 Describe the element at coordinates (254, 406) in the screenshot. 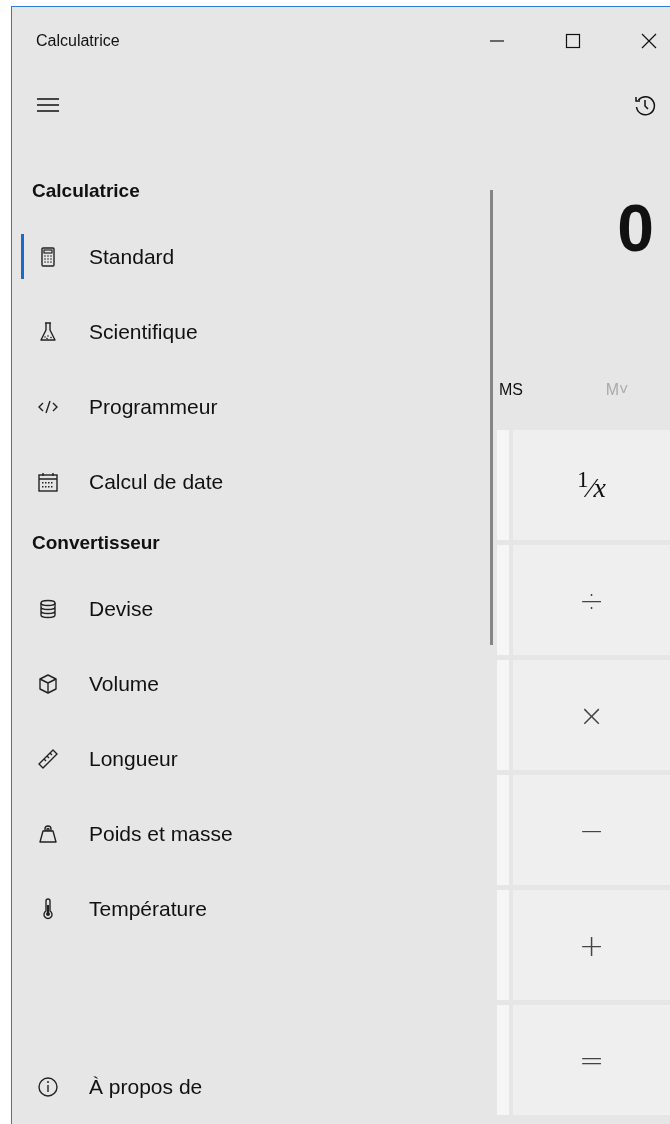

I see `nav-item: Programmeur` at that location.